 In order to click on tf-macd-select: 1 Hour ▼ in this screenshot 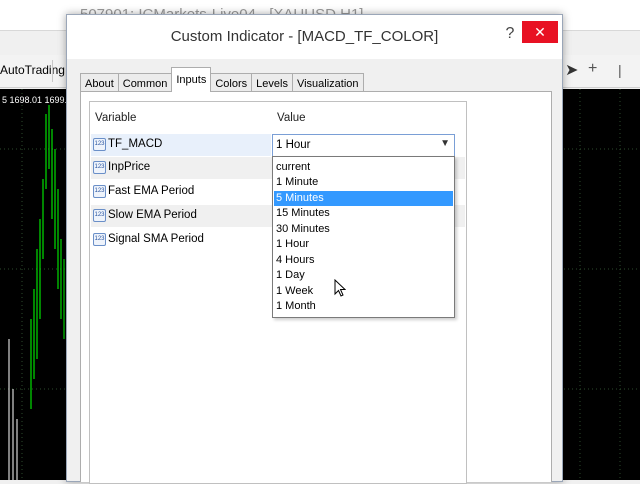, I will do `click(363, 145)`.